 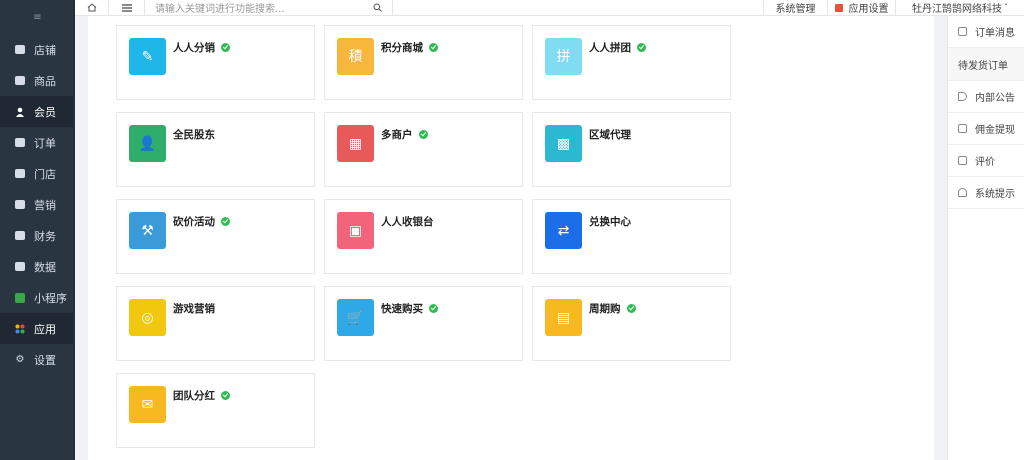 I want to click on app-title: 人人收银台, so click(x=407, y=221).